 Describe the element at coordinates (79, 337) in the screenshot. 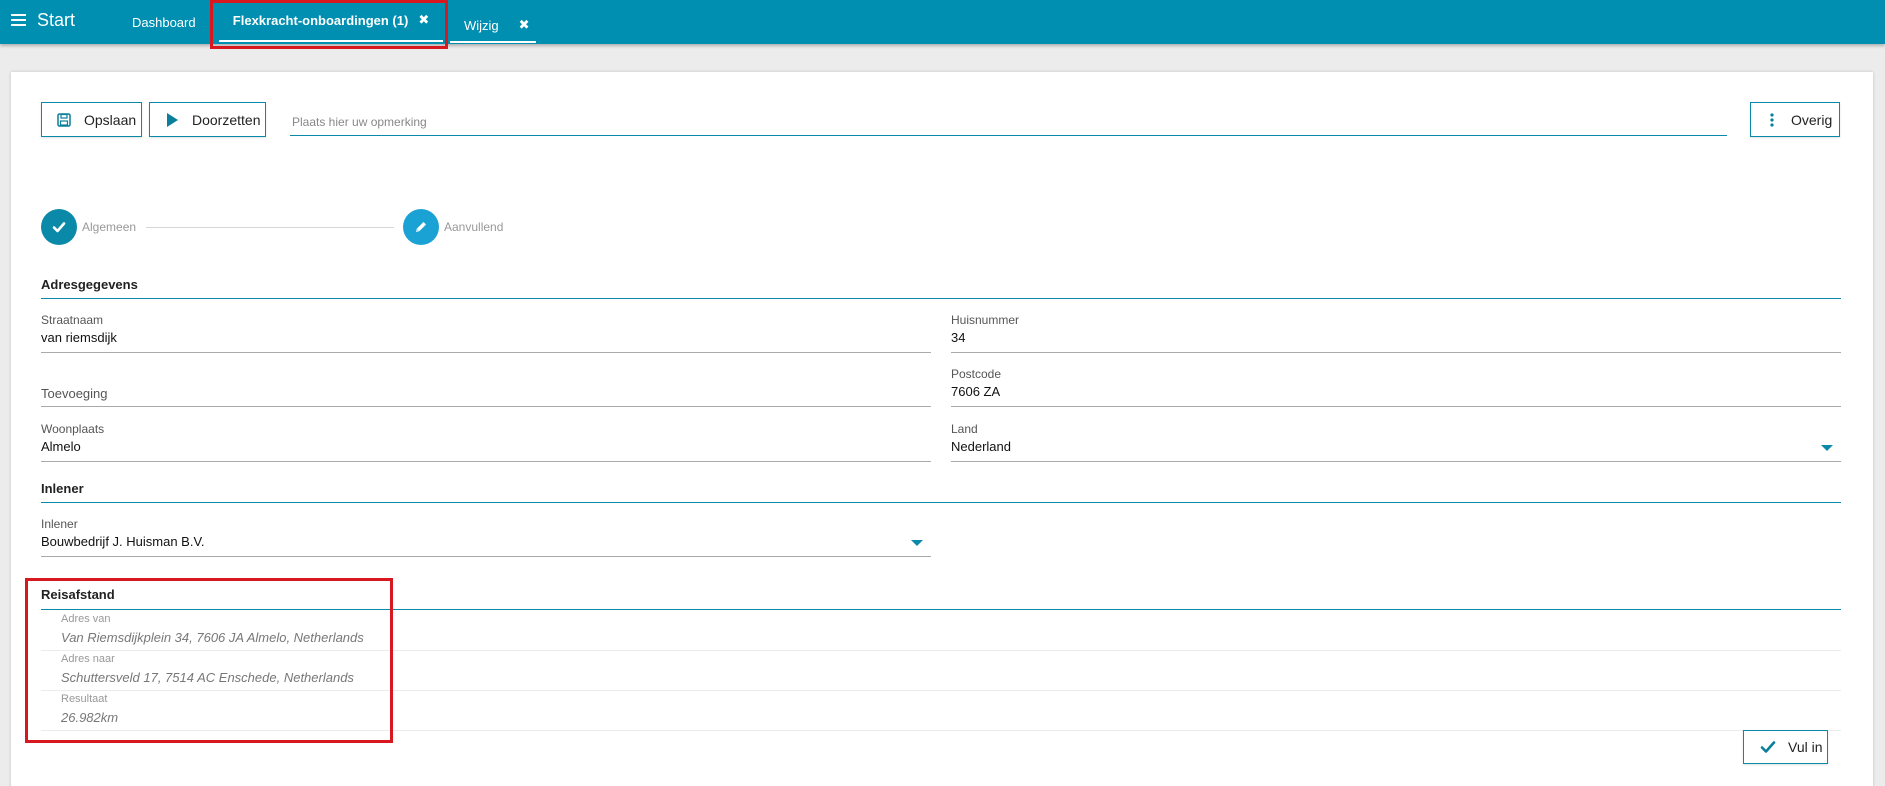

I see `field-value: van riemsdijk` at that location.